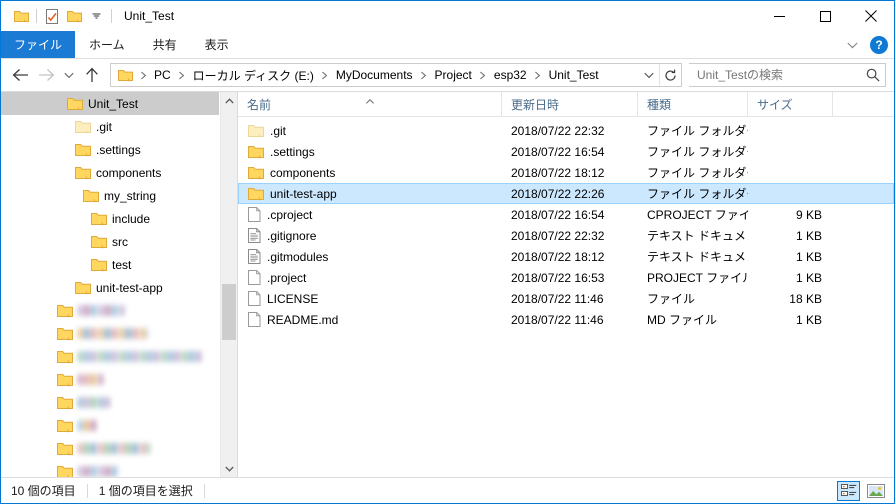  I want to click on tab-home: ホーム, so click(107, 44).